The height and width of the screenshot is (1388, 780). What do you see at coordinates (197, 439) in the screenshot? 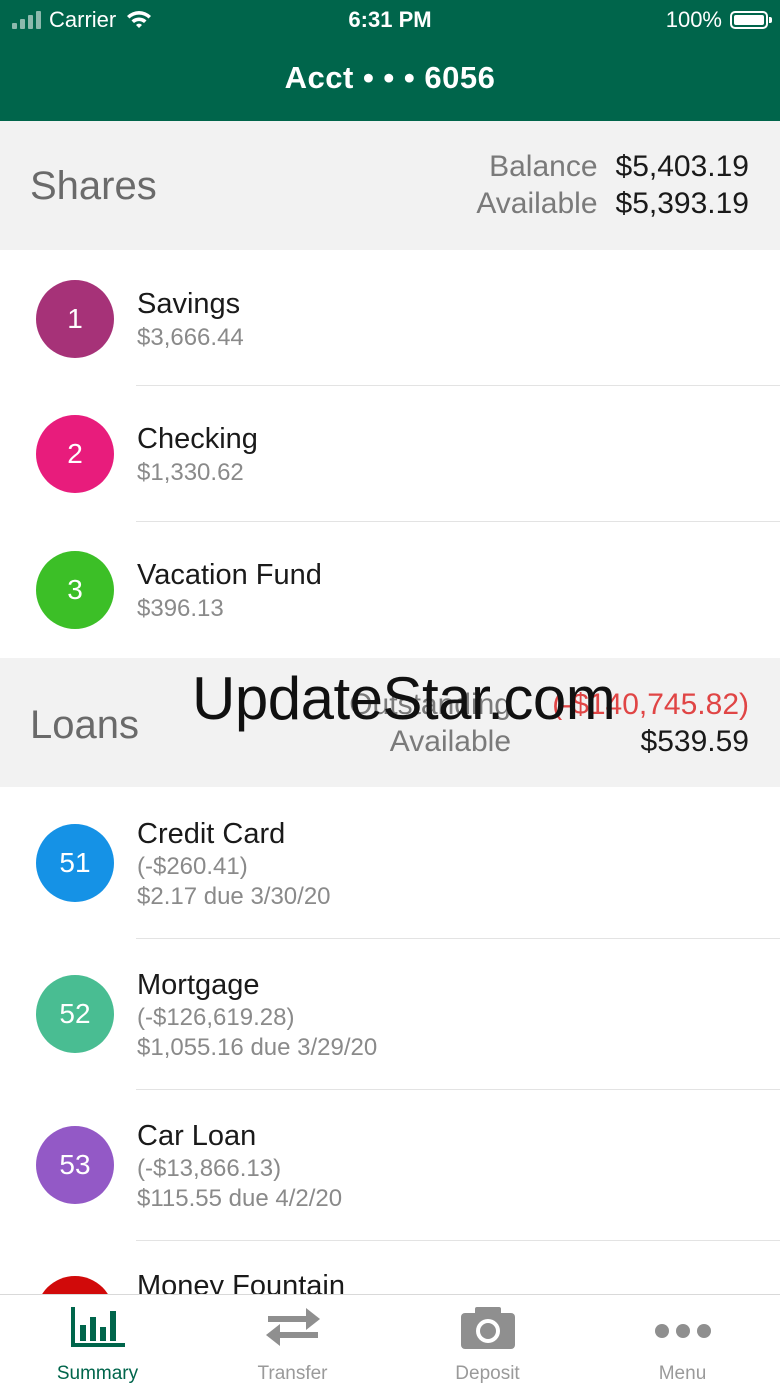
I see `account-name: Checking` at bounding box center [197, 439].